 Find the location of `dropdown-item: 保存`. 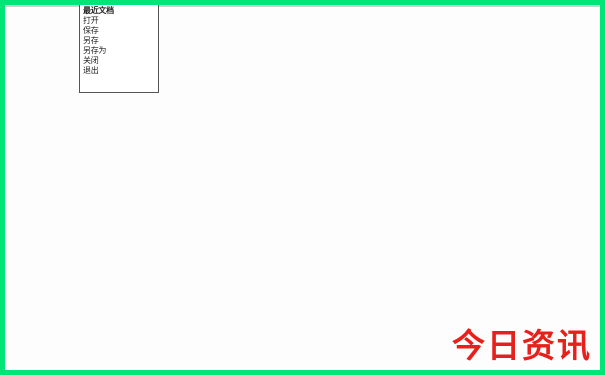

dropdown-item: 保存 is located at coordinates (119, 31).